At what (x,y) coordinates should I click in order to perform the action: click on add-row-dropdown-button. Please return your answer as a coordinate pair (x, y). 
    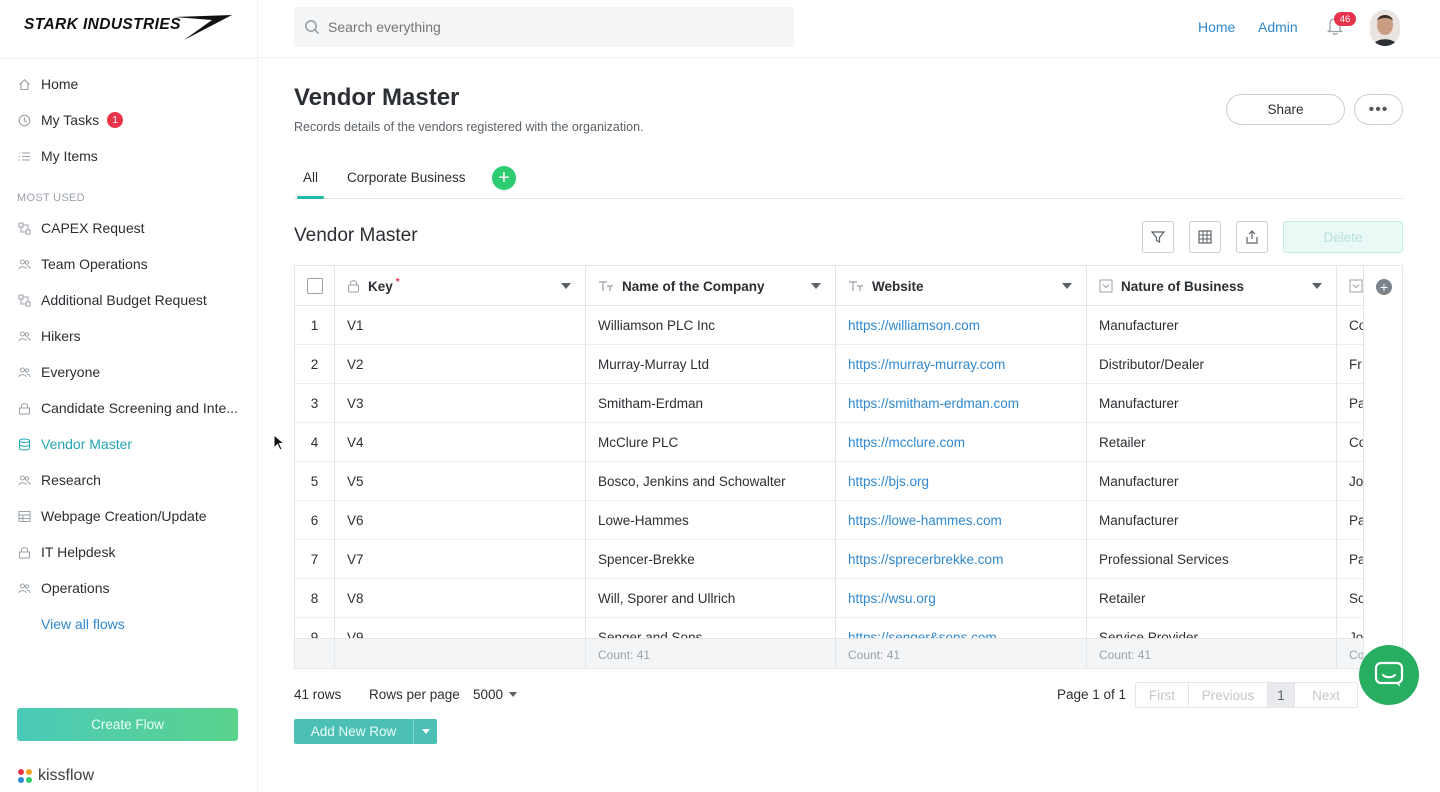
    Looking at the image, I should click on (425, 731).